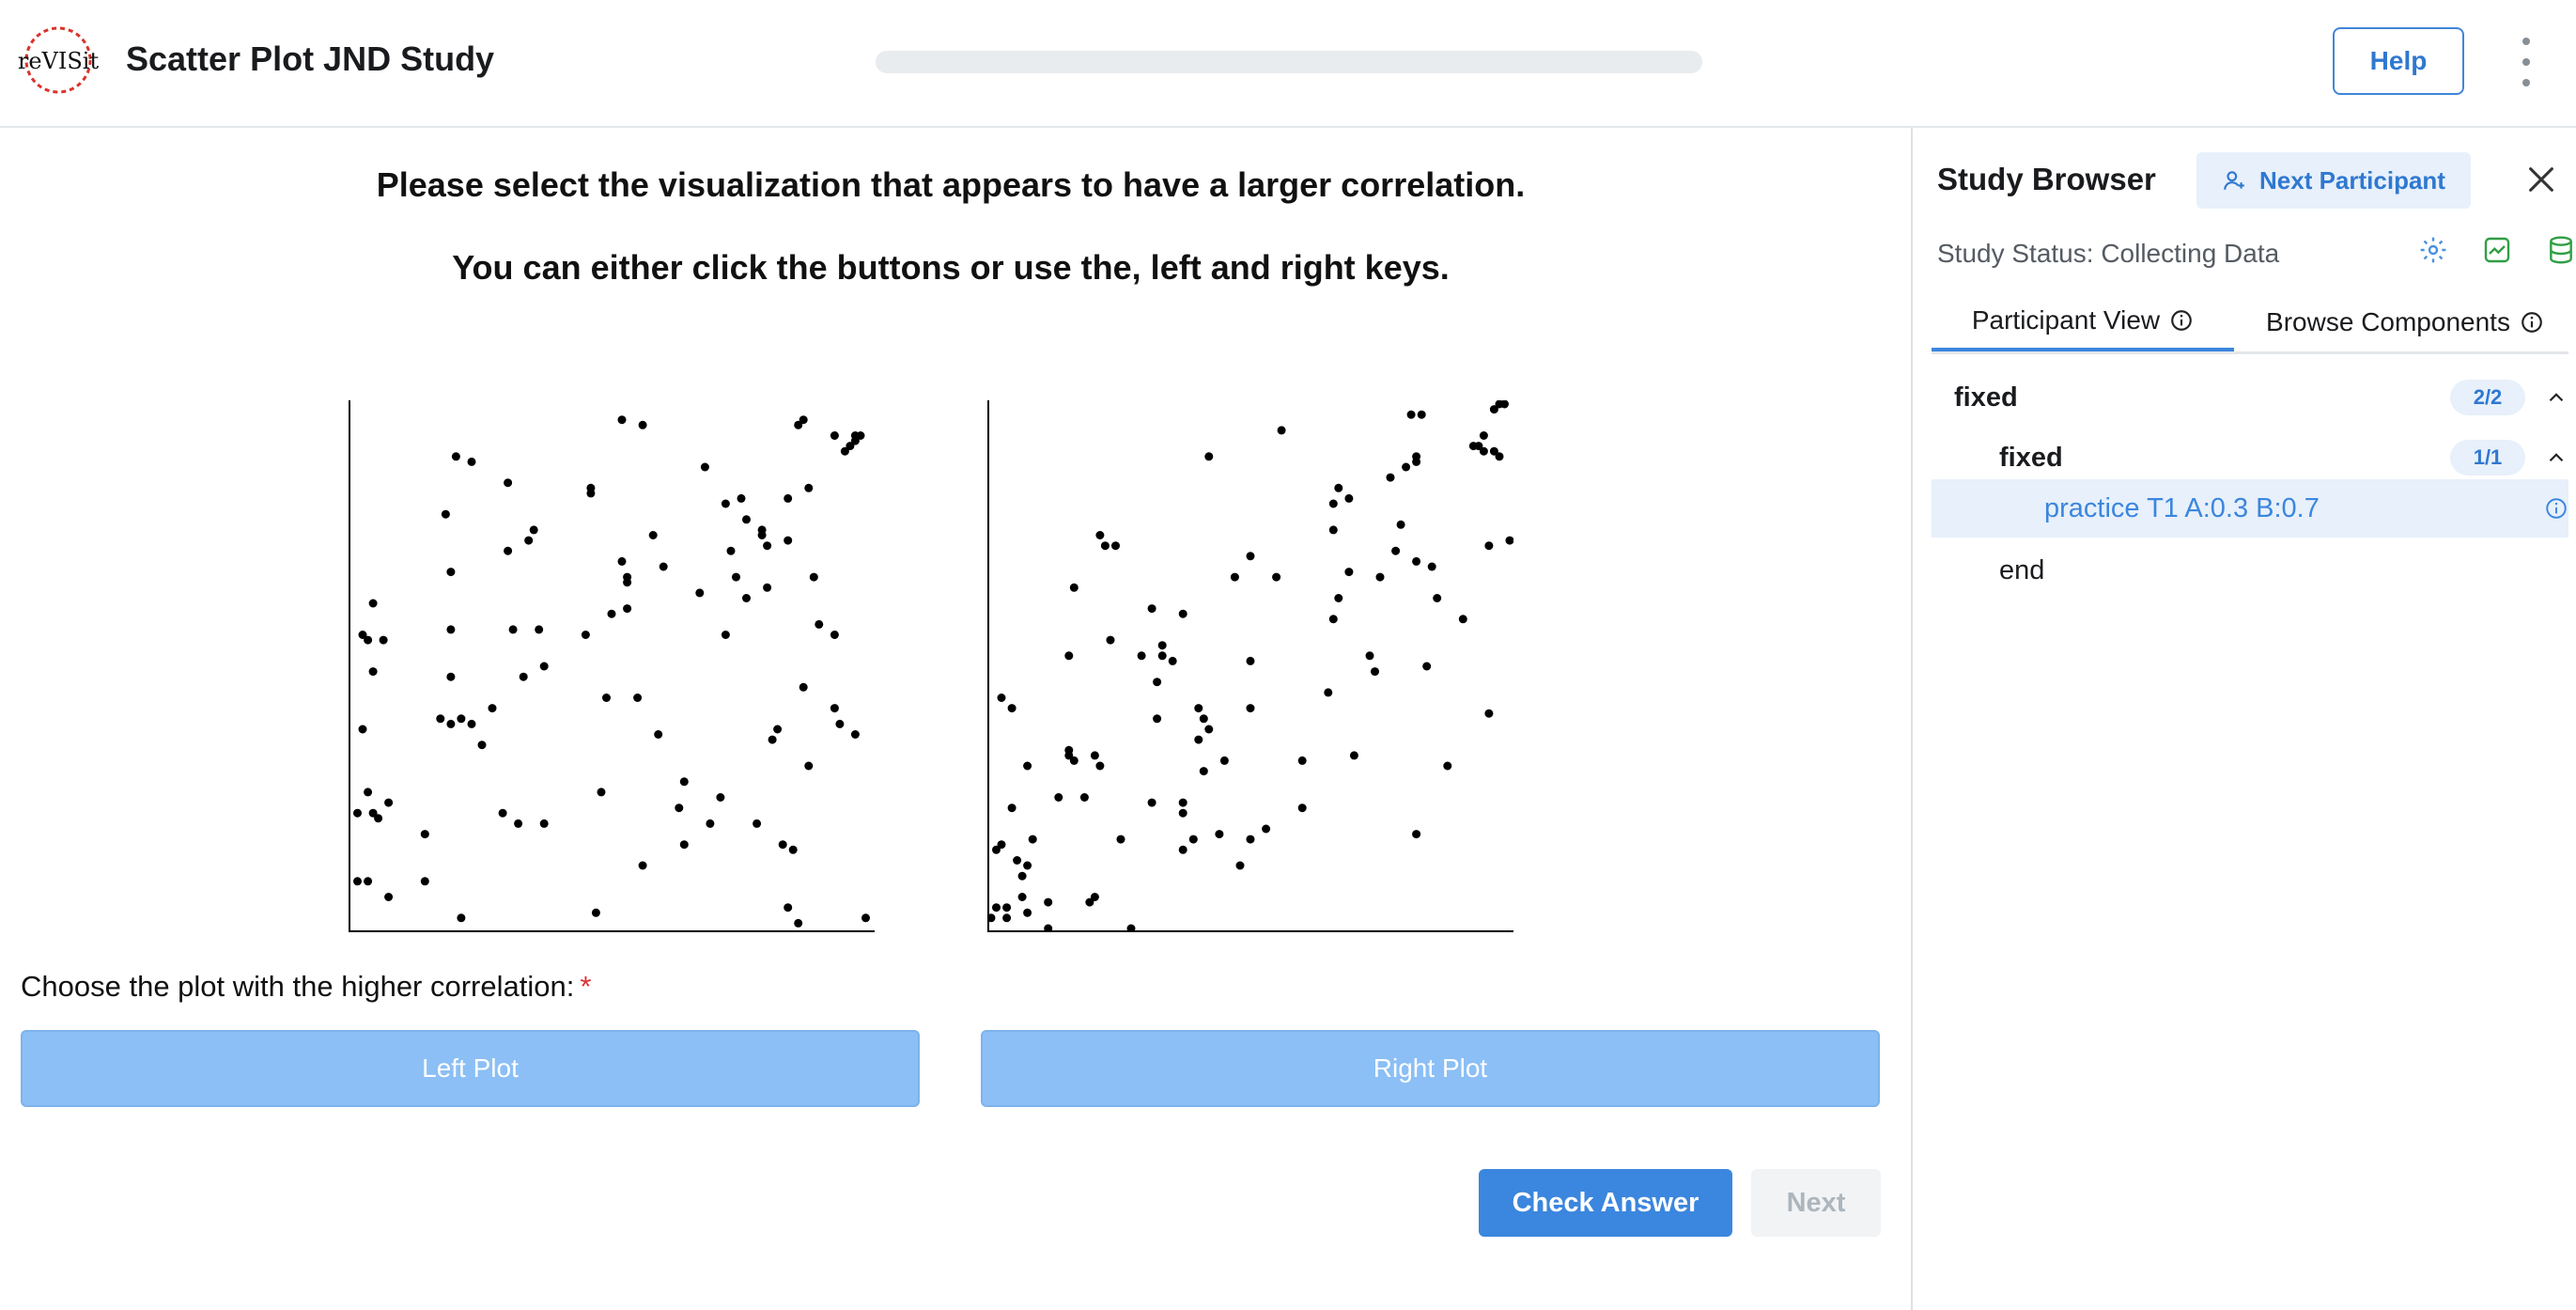 This screenshot has height=1310, width=2576. I want to click on tree-item-end: end, so click(2250, 570).